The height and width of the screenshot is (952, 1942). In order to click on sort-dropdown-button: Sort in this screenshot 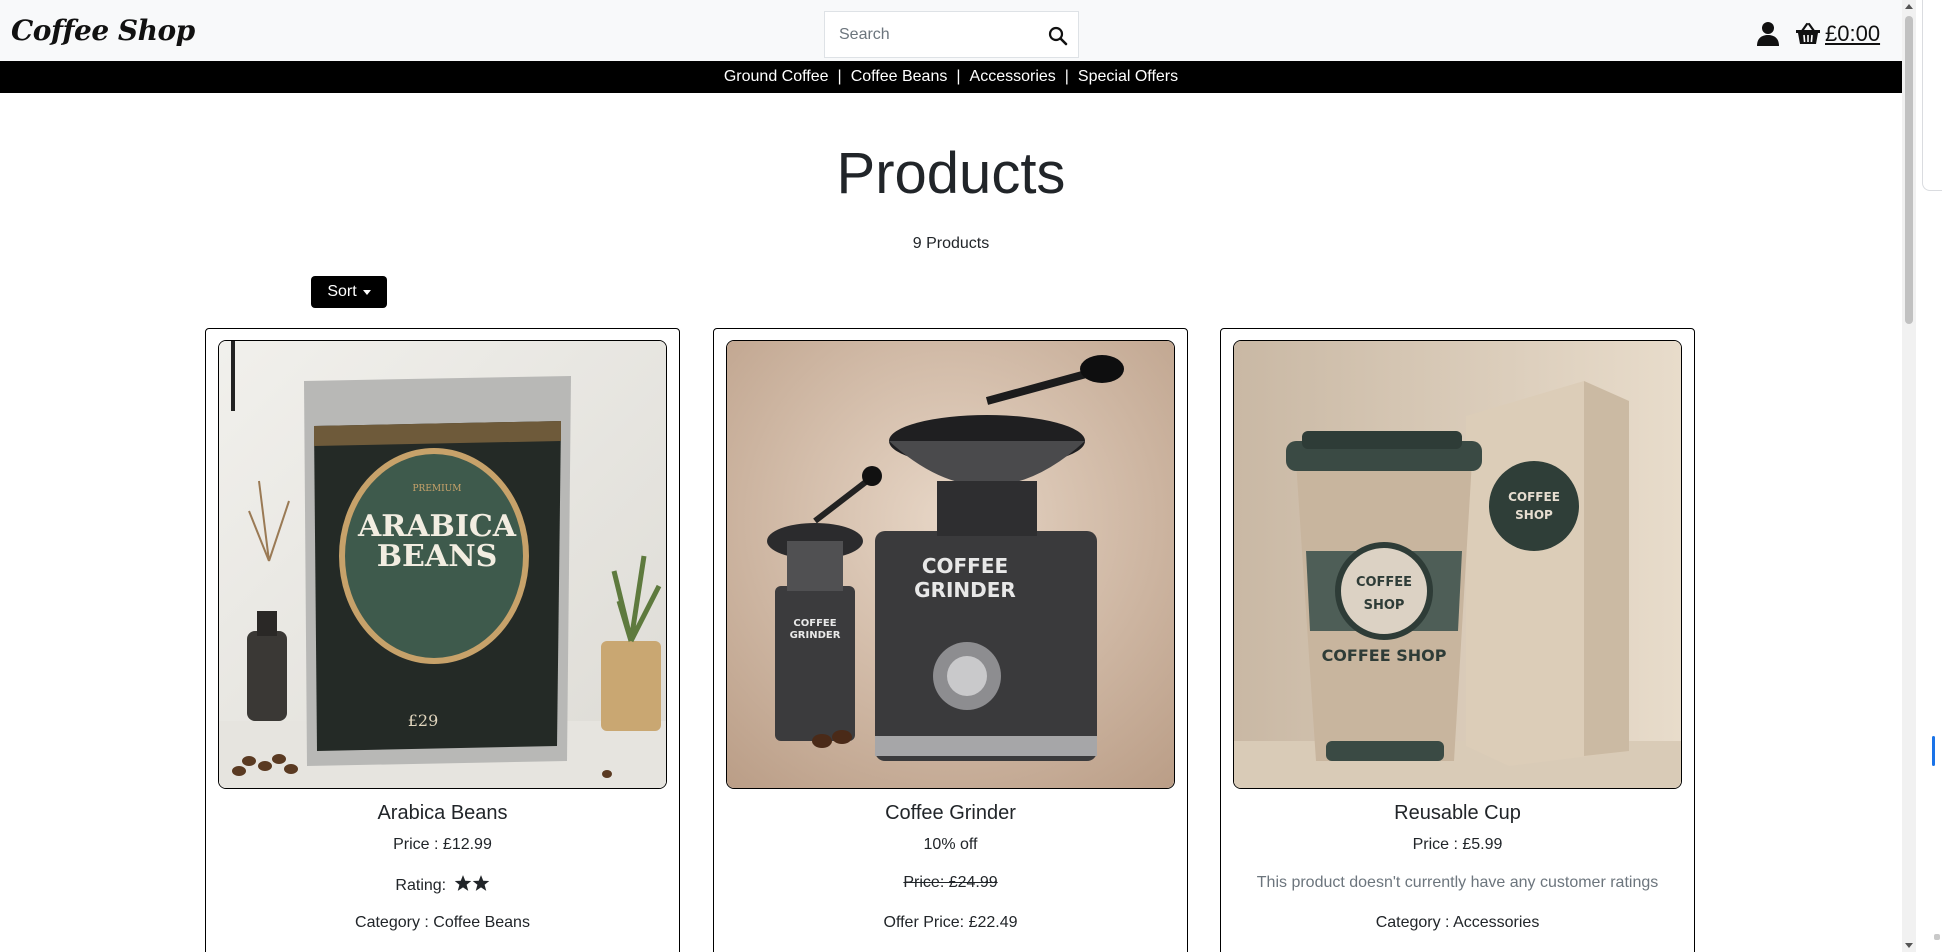, I will do `click(349, 292)`.